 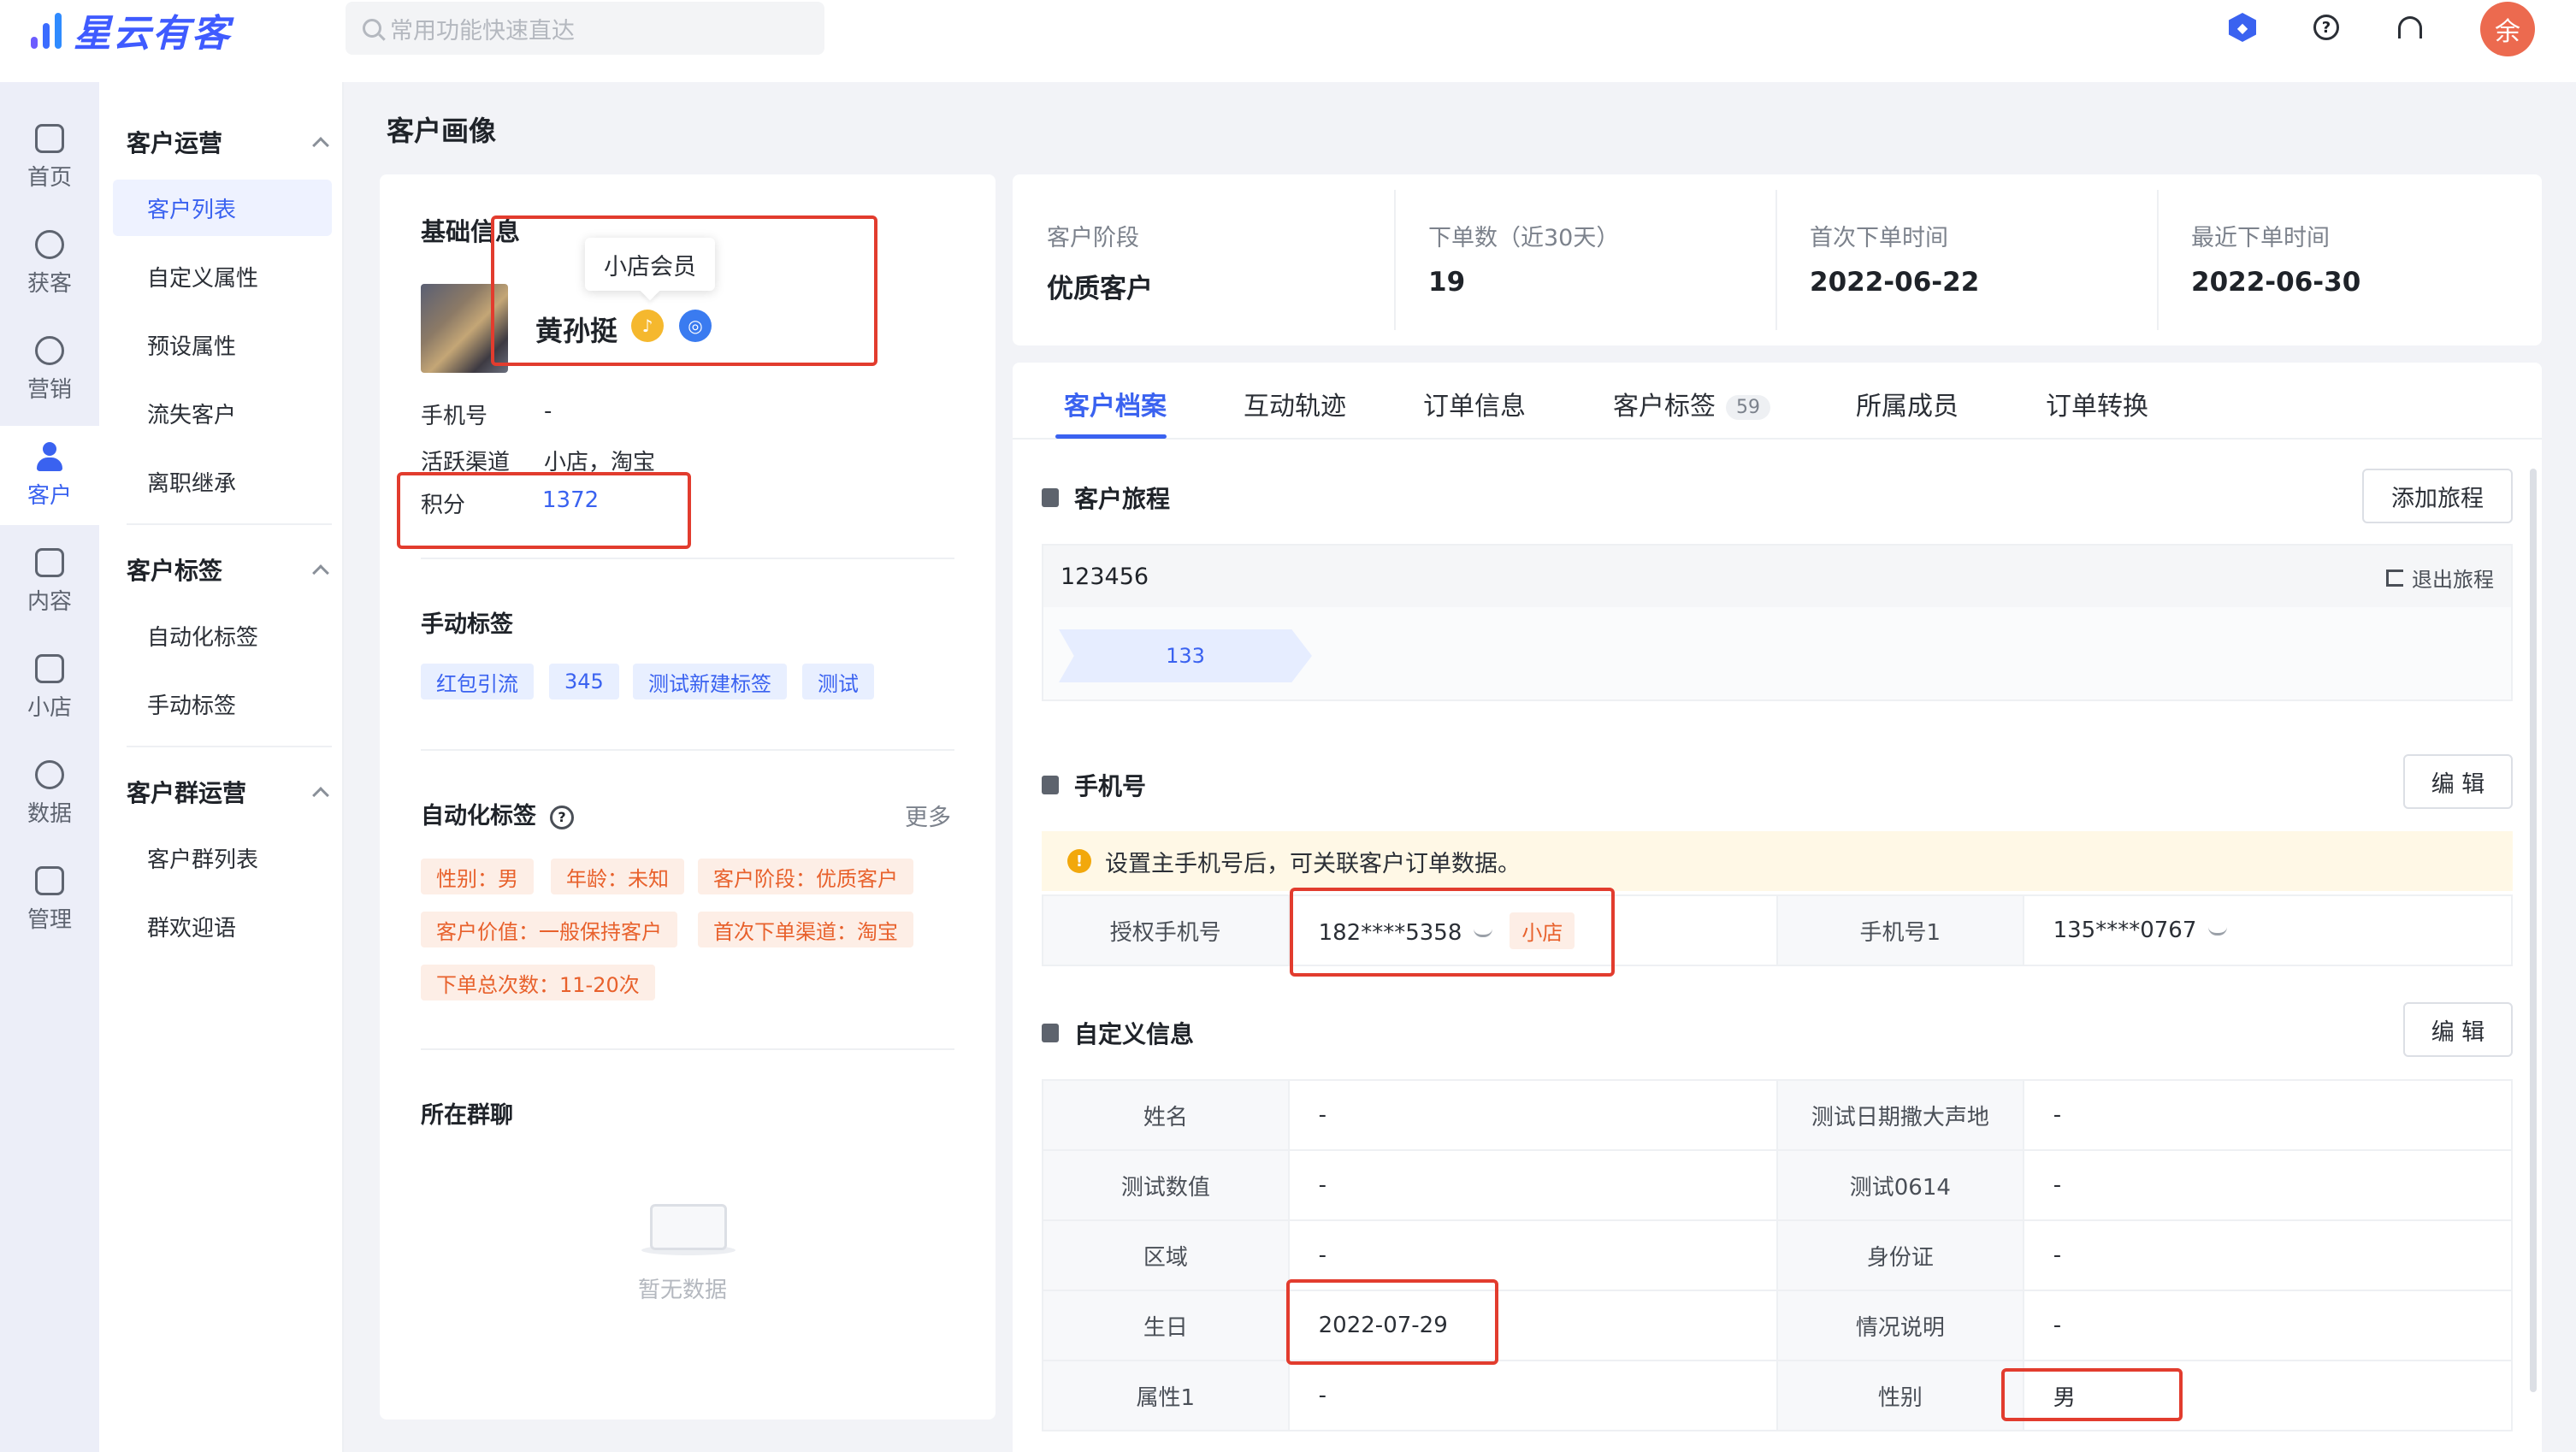 What do you see at coordinates (1524, 238) in the screenshot?
I see `stat-label: 下单数（近30天）` at bounding box center [1524, 238].